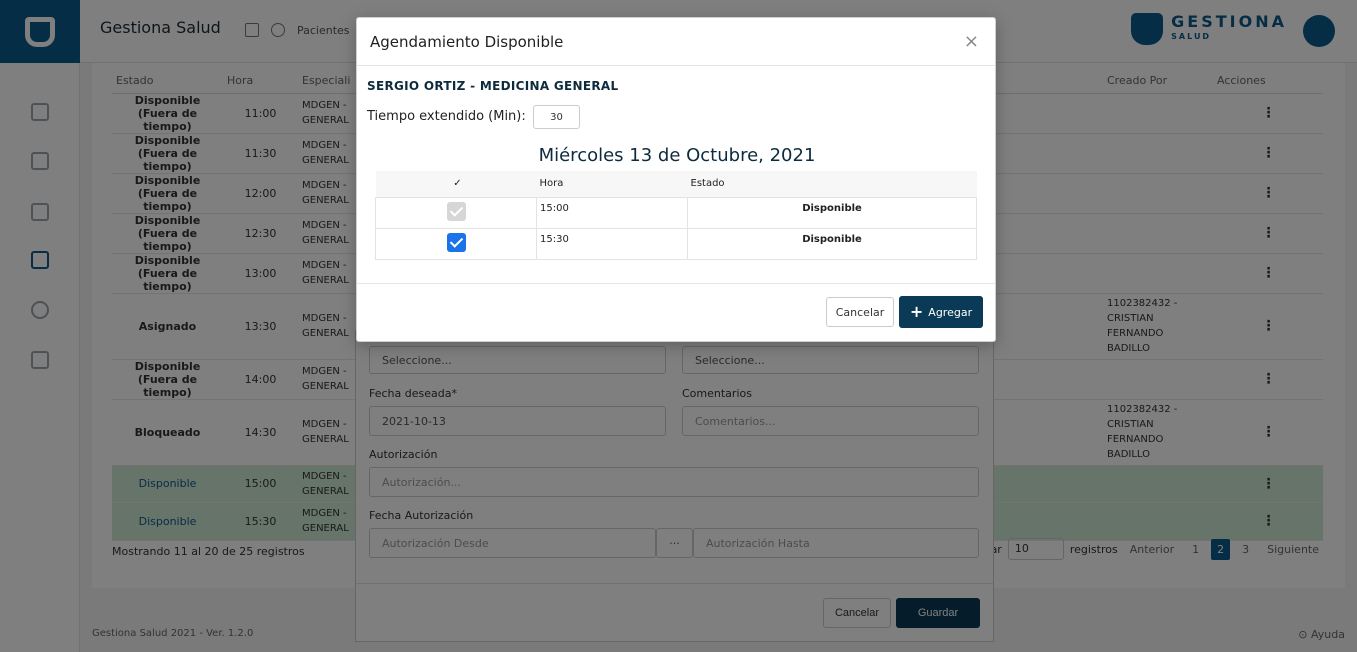 The height and width of the screenshot is (652, 1357). I want to click on col-estado: Estado, so click(832, 184).